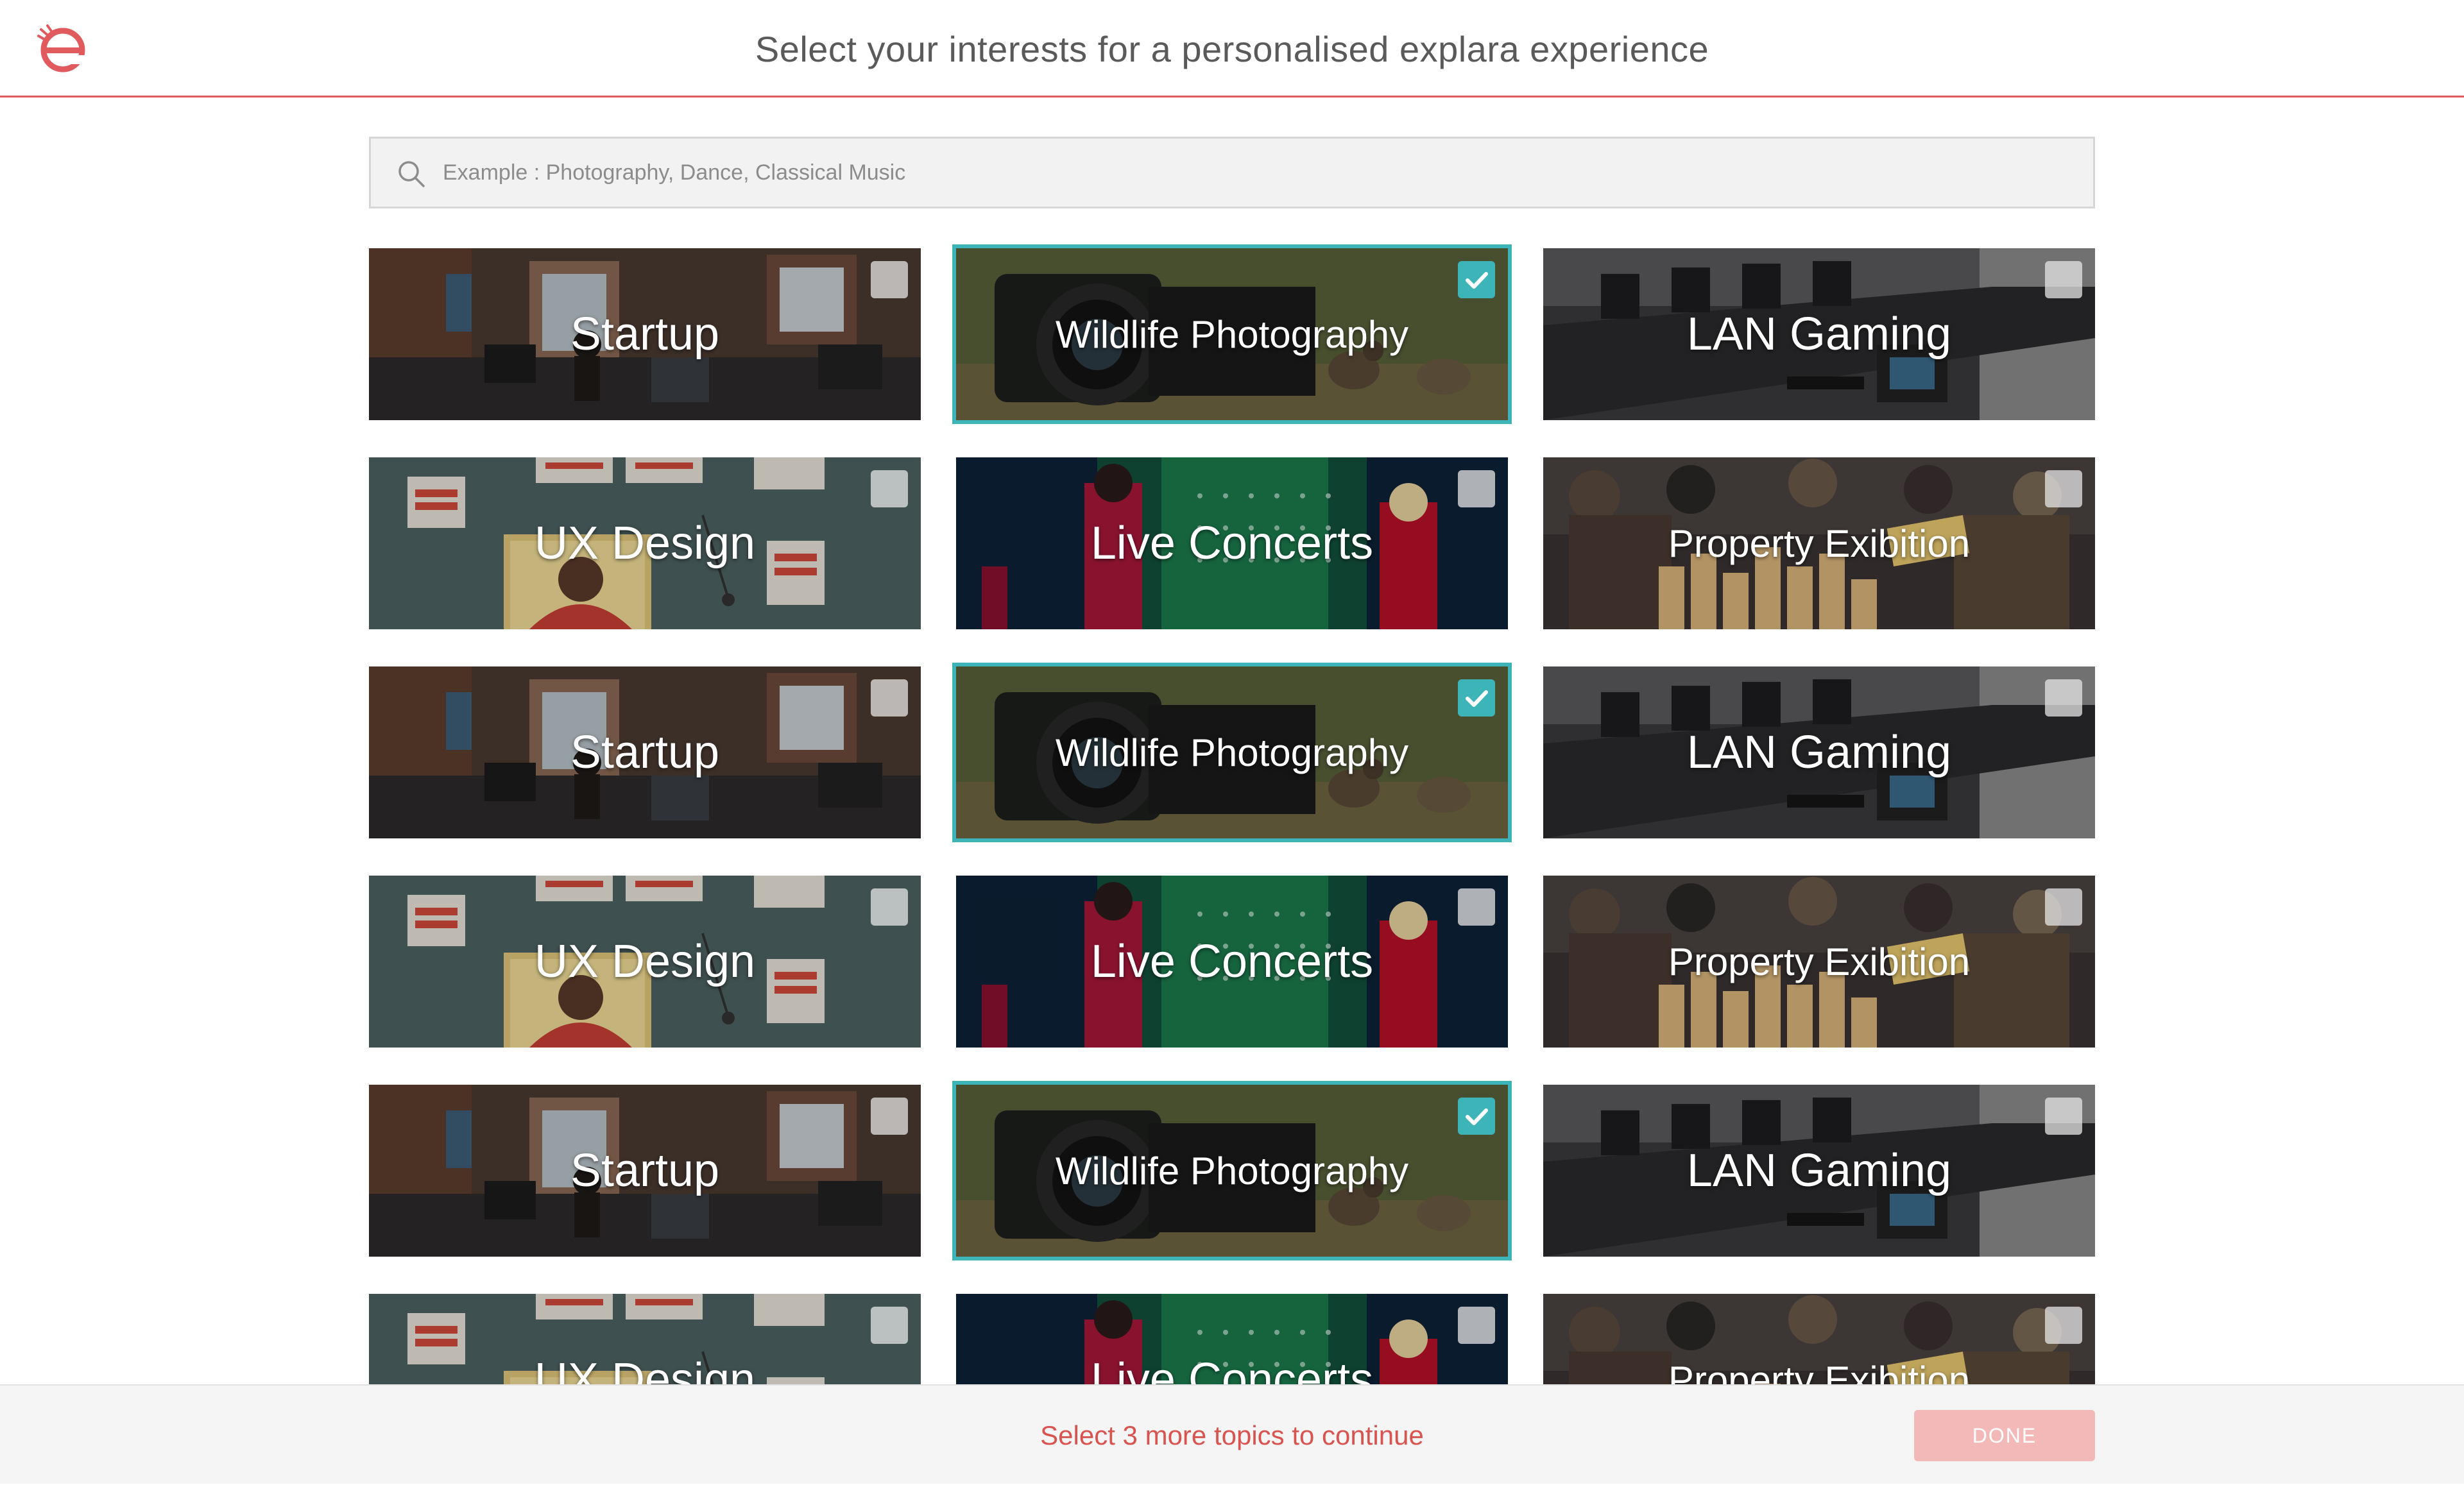  Describe the element at coordinates (1232, 1434) in the screenshot. I see `footer-bar: Select 3 more topics to continue DONE` at that location.